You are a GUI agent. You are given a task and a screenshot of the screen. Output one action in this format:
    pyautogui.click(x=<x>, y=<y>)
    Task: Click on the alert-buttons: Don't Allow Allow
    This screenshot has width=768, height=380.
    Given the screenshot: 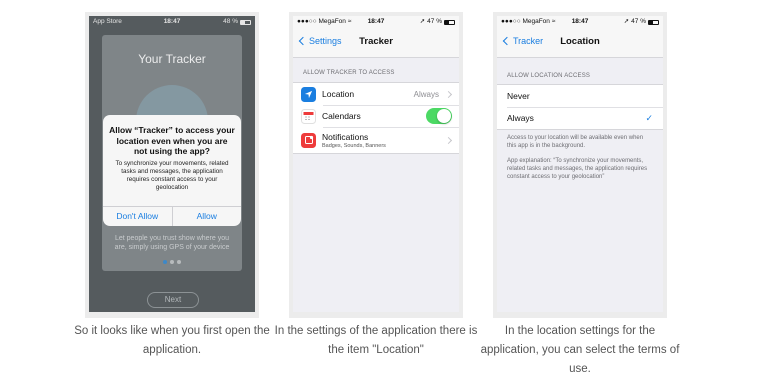 What is the action you would take?
    pyautogui.click(x=172, y=216)
    